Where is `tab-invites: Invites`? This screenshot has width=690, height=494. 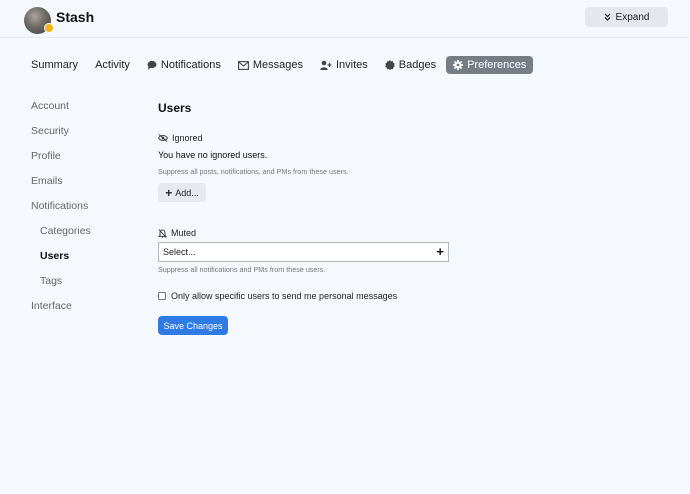 tab-invites: Invites is located at coordinates (344, 65).